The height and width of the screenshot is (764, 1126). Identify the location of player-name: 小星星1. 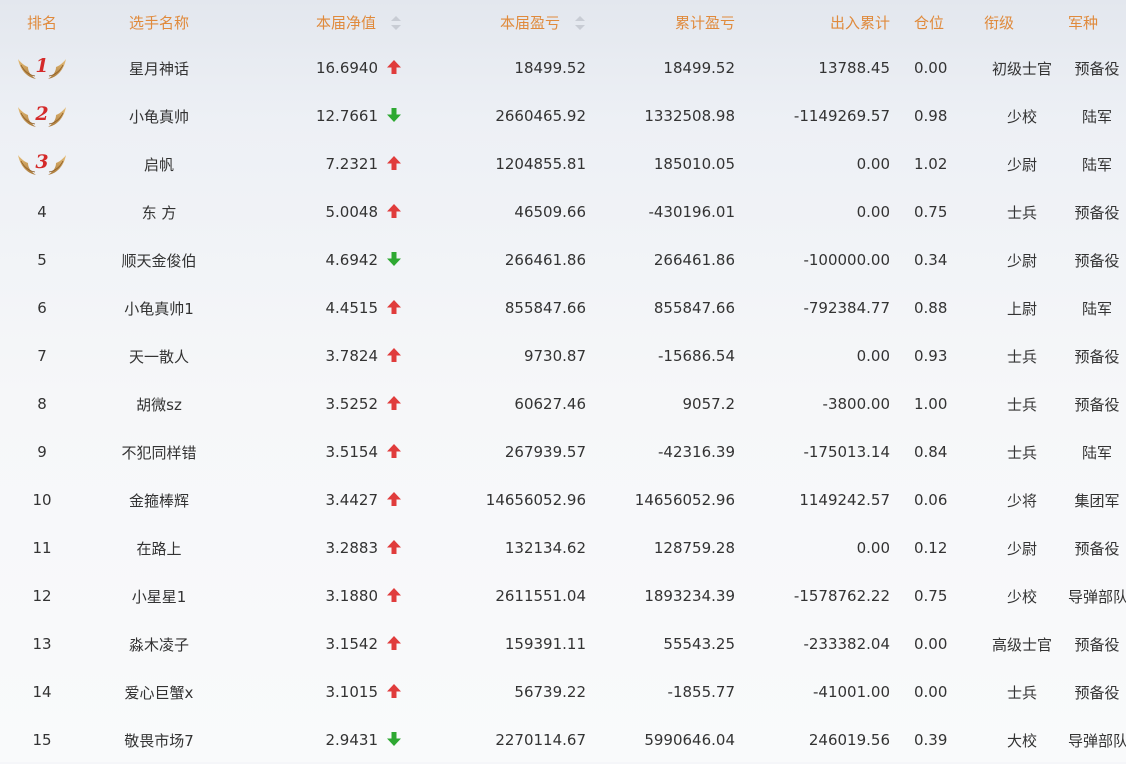
(159, 596).